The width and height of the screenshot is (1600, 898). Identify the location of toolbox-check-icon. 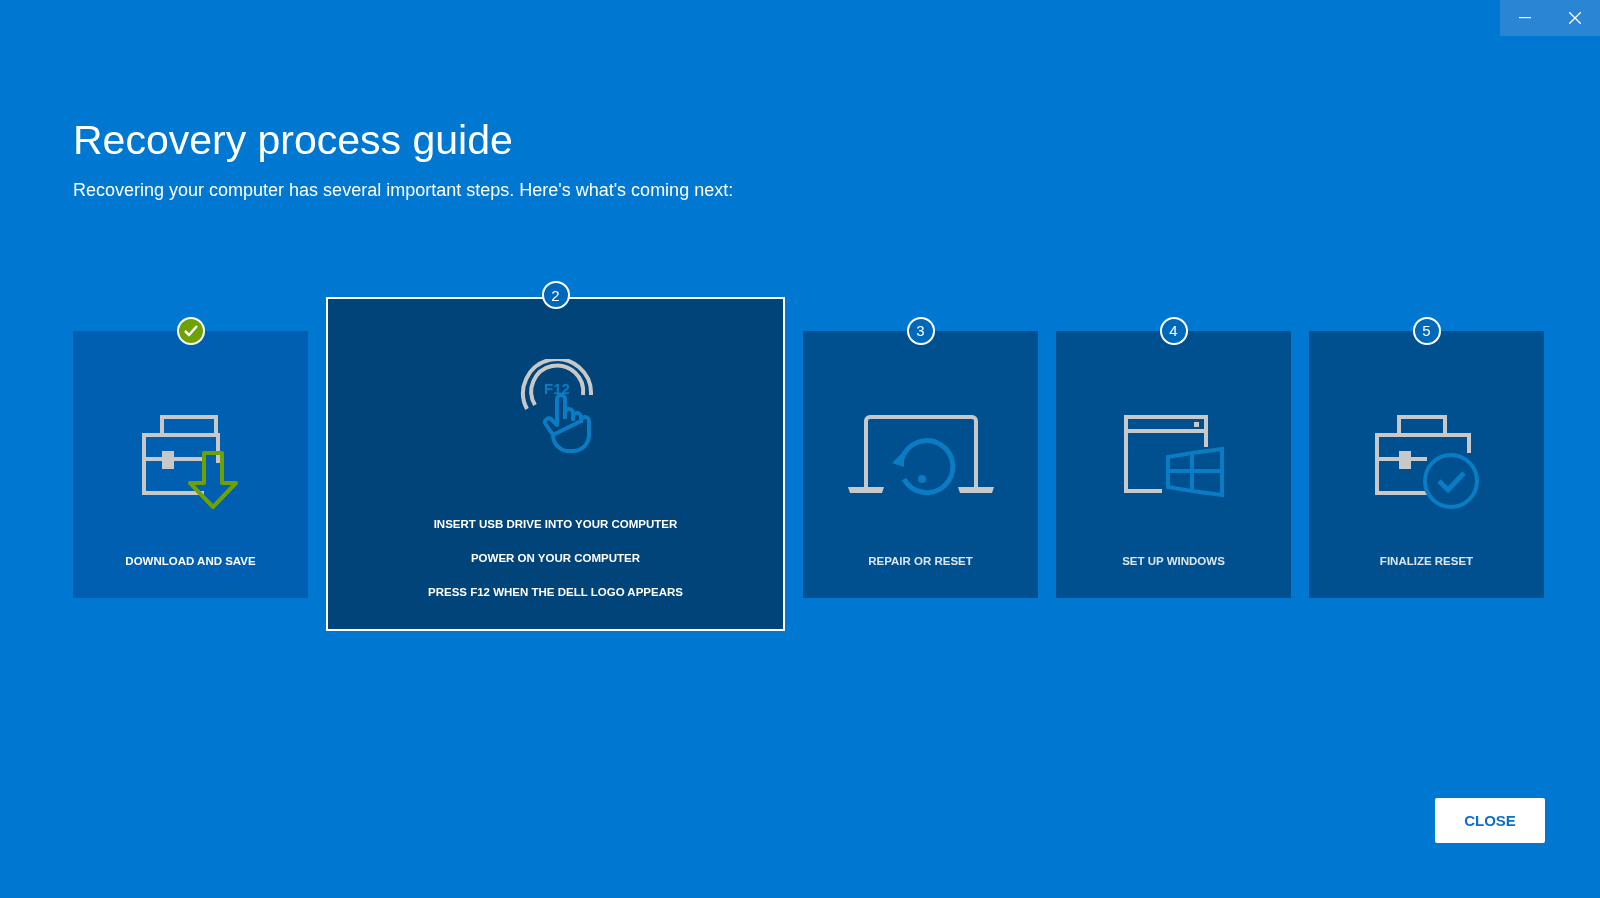
(1426, 460).